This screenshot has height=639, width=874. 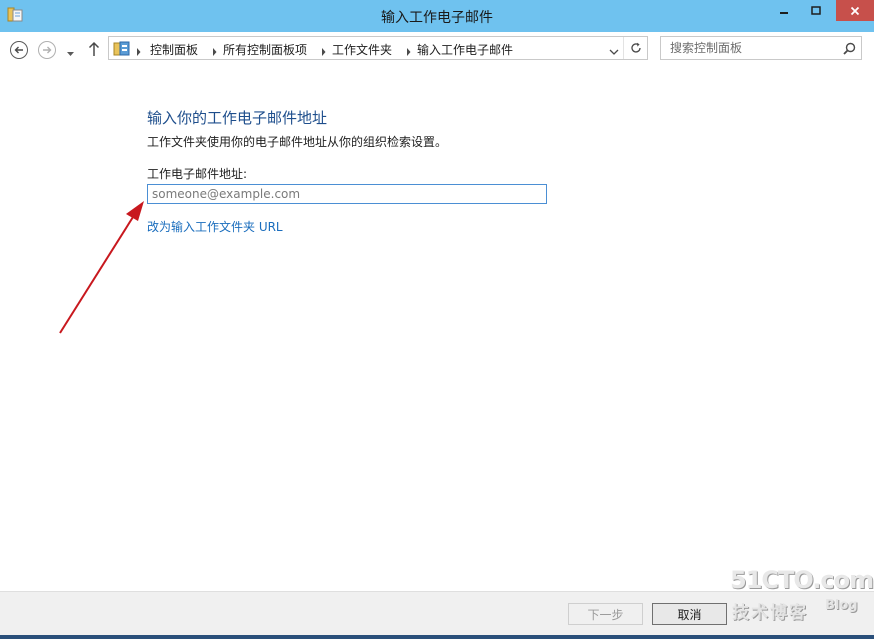 What do you see at coordinates (770, 613) in the screenshot?
I see `watermark-subtitle: 技术博客` at bounding box center [770, 613].